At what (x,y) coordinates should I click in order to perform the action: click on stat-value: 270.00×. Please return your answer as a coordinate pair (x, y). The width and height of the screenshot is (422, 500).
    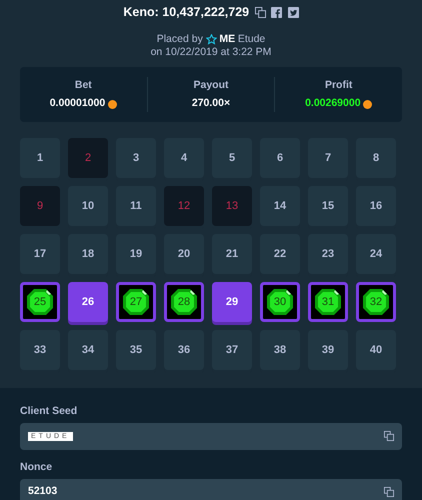
    Looking at the image, I should click on (211, 104).